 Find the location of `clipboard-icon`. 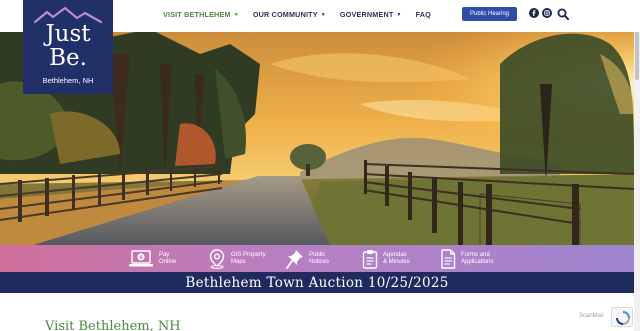

clipboard-icon is located at coordinates (370, 259).